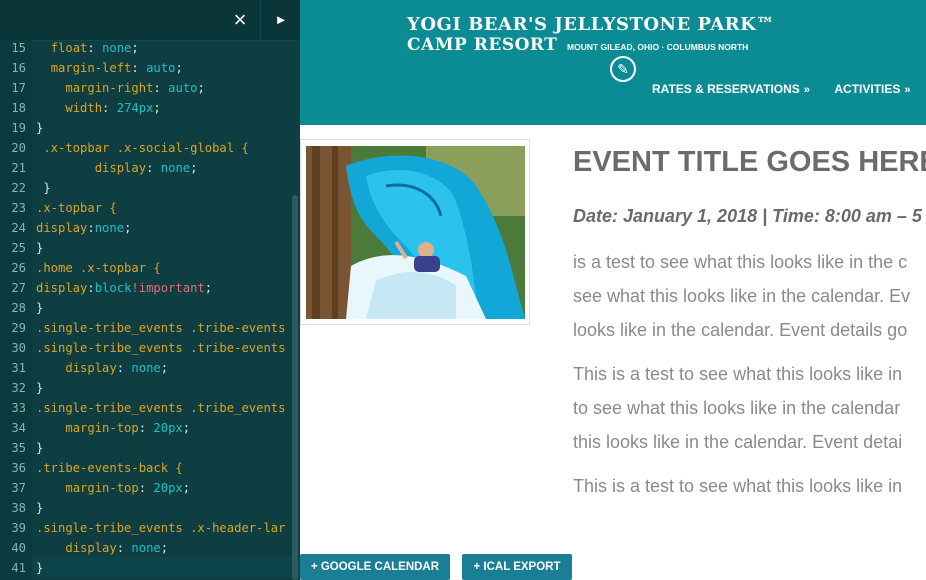  I want to click on code-line: 27 display:block!important;, so click(150, 288).